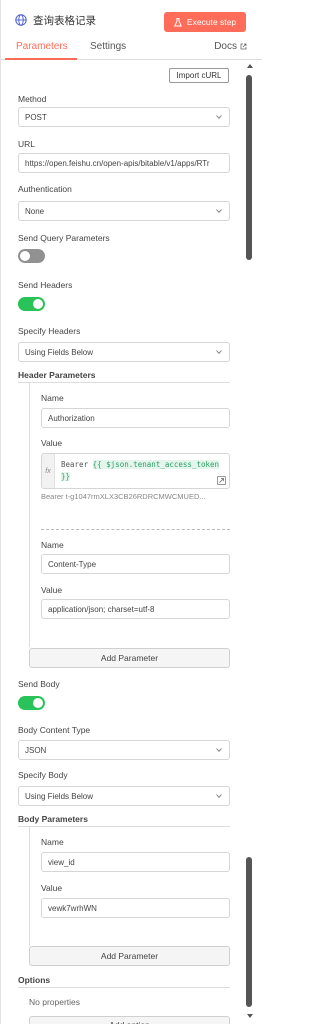 This screenshot has width=320, height=1024. Describe the element at coordinates (41, 59) in the screenshot. I see `active-tab-indicator` at that location.